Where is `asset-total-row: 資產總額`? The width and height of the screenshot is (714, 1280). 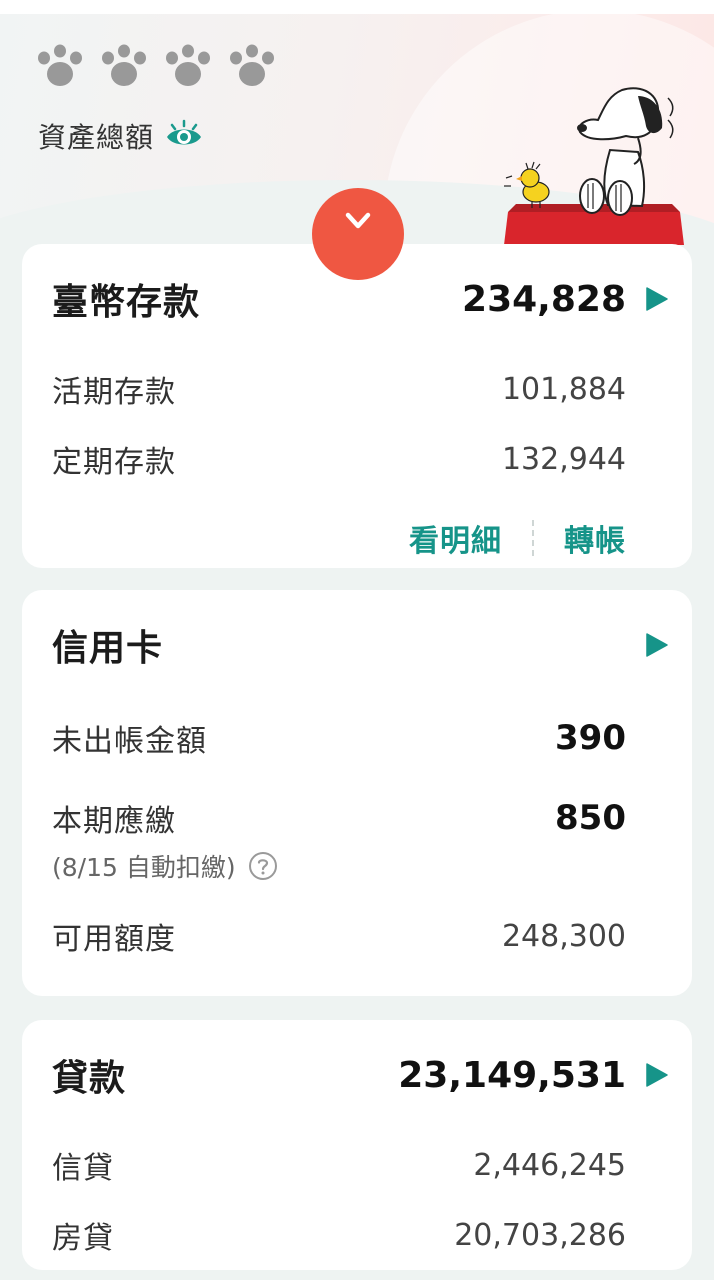
asset-total-row: 資產總額 is located at coordinates (121, 136).